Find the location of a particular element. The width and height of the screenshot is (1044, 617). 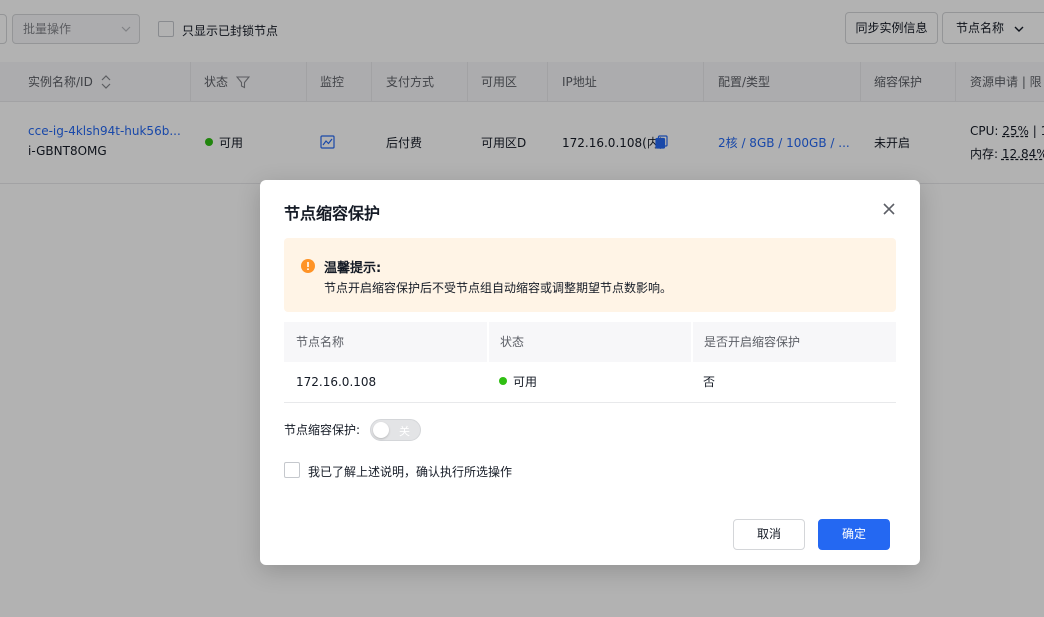

scale-protect-switch-label: 节点缩容保护: is located at coordinates (322, 430).